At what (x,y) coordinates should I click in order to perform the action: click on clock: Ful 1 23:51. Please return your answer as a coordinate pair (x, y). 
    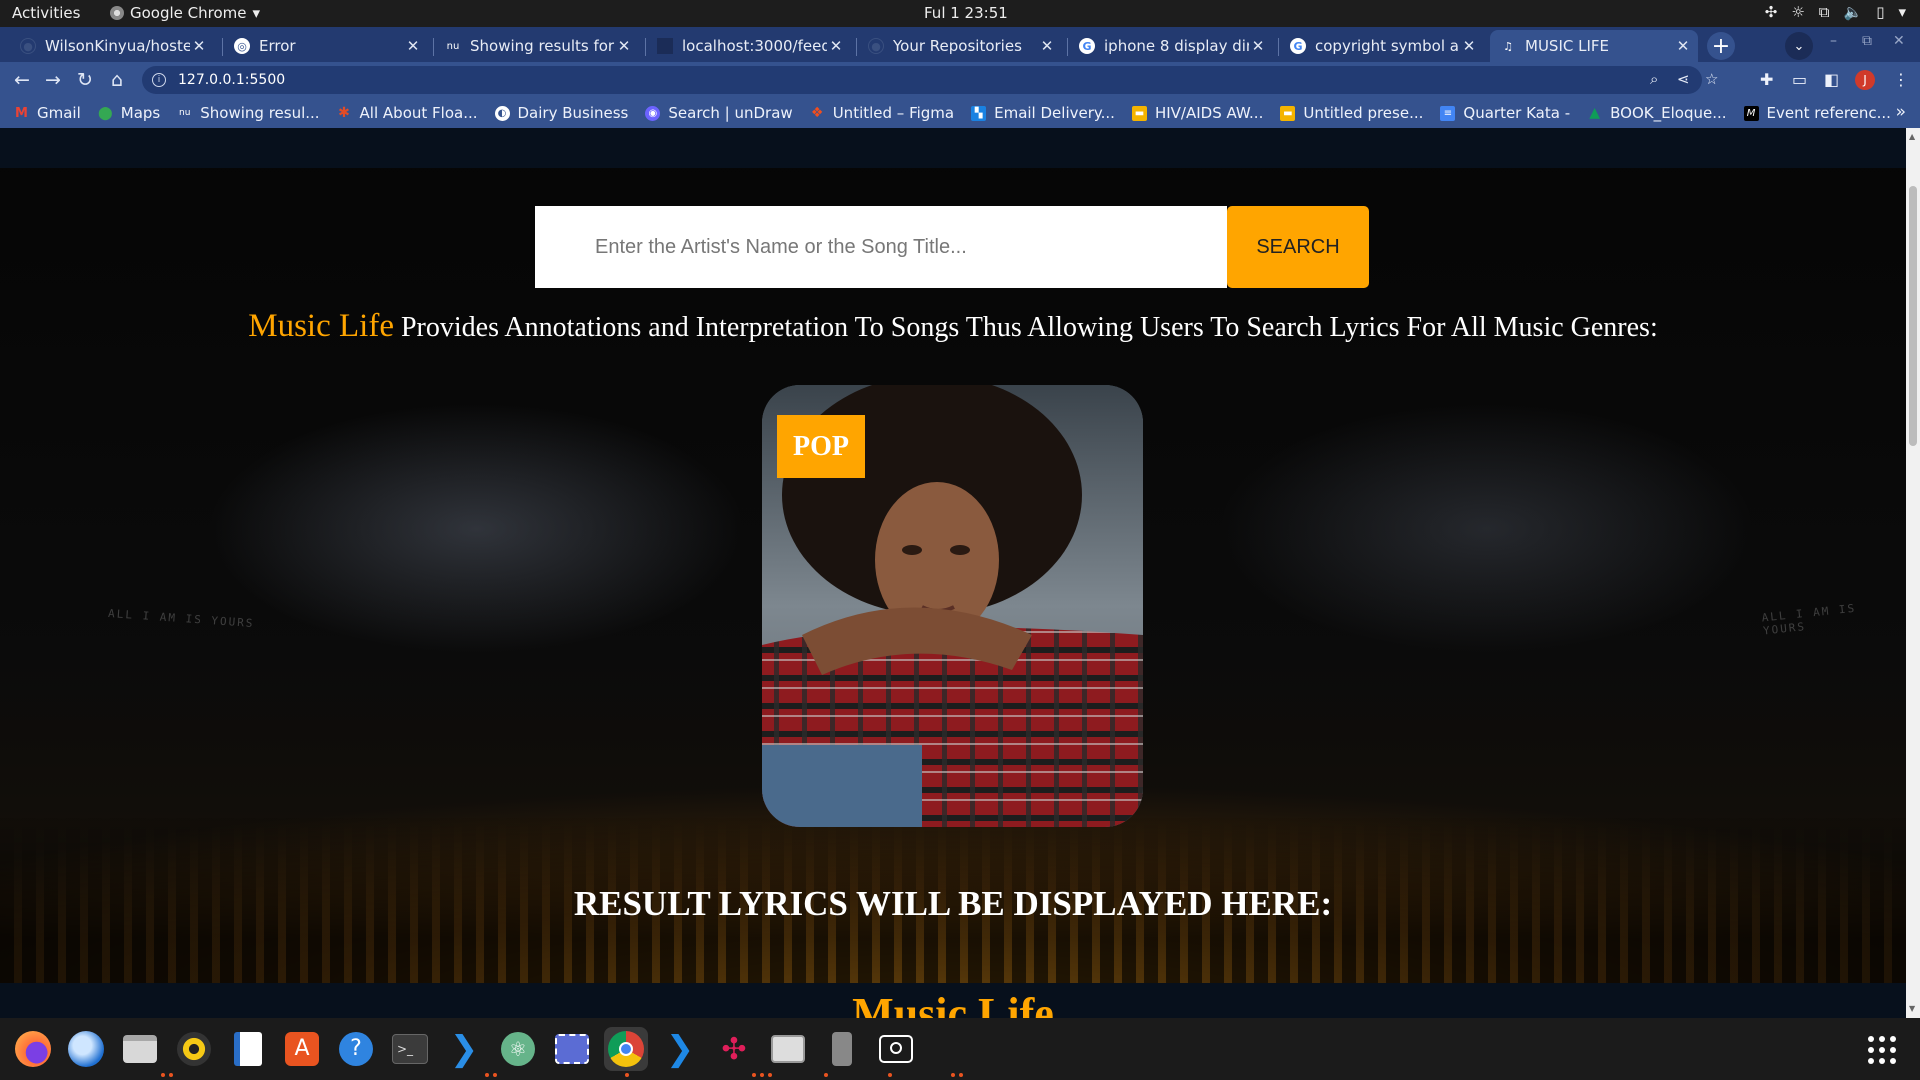
    Looking at the image, I should click on (966, 13).